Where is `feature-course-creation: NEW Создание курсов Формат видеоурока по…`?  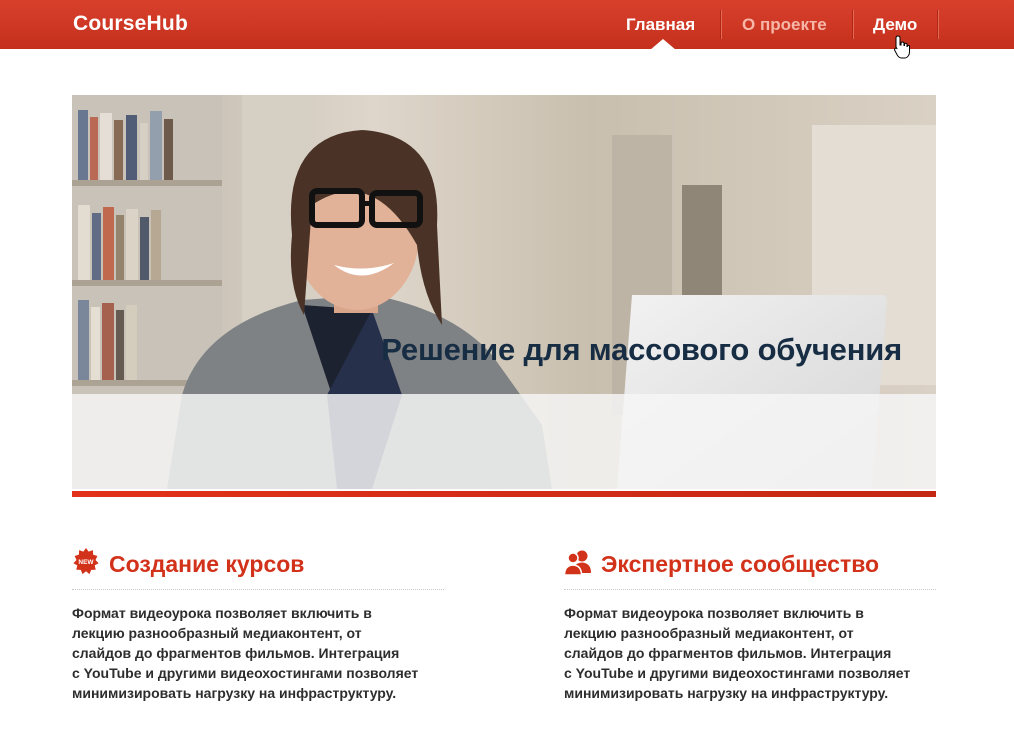
feature-course-creation: NEW Создание курсов Формат видеоурока по… is located at coordinates (258, 623).